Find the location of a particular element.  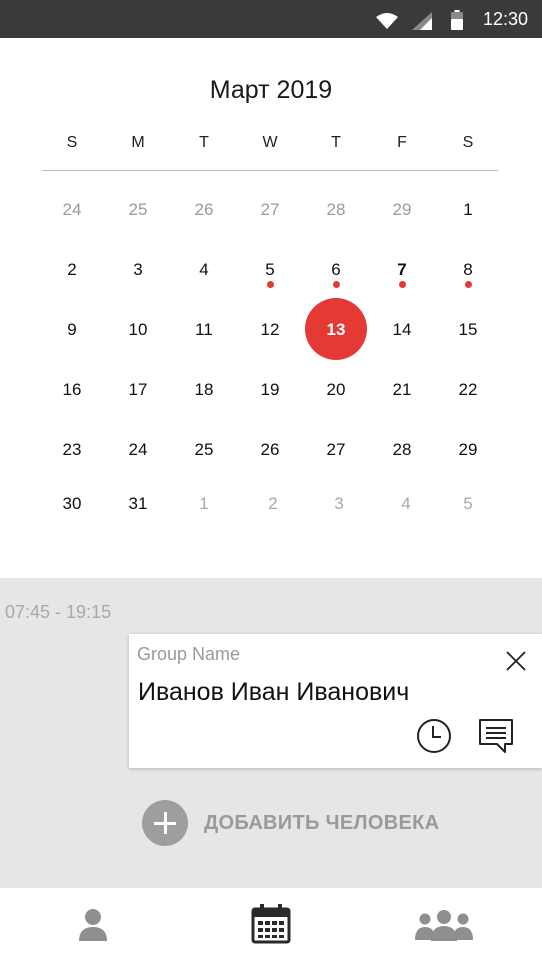

calendar-day: 17 is located at coordinates (138, 390).